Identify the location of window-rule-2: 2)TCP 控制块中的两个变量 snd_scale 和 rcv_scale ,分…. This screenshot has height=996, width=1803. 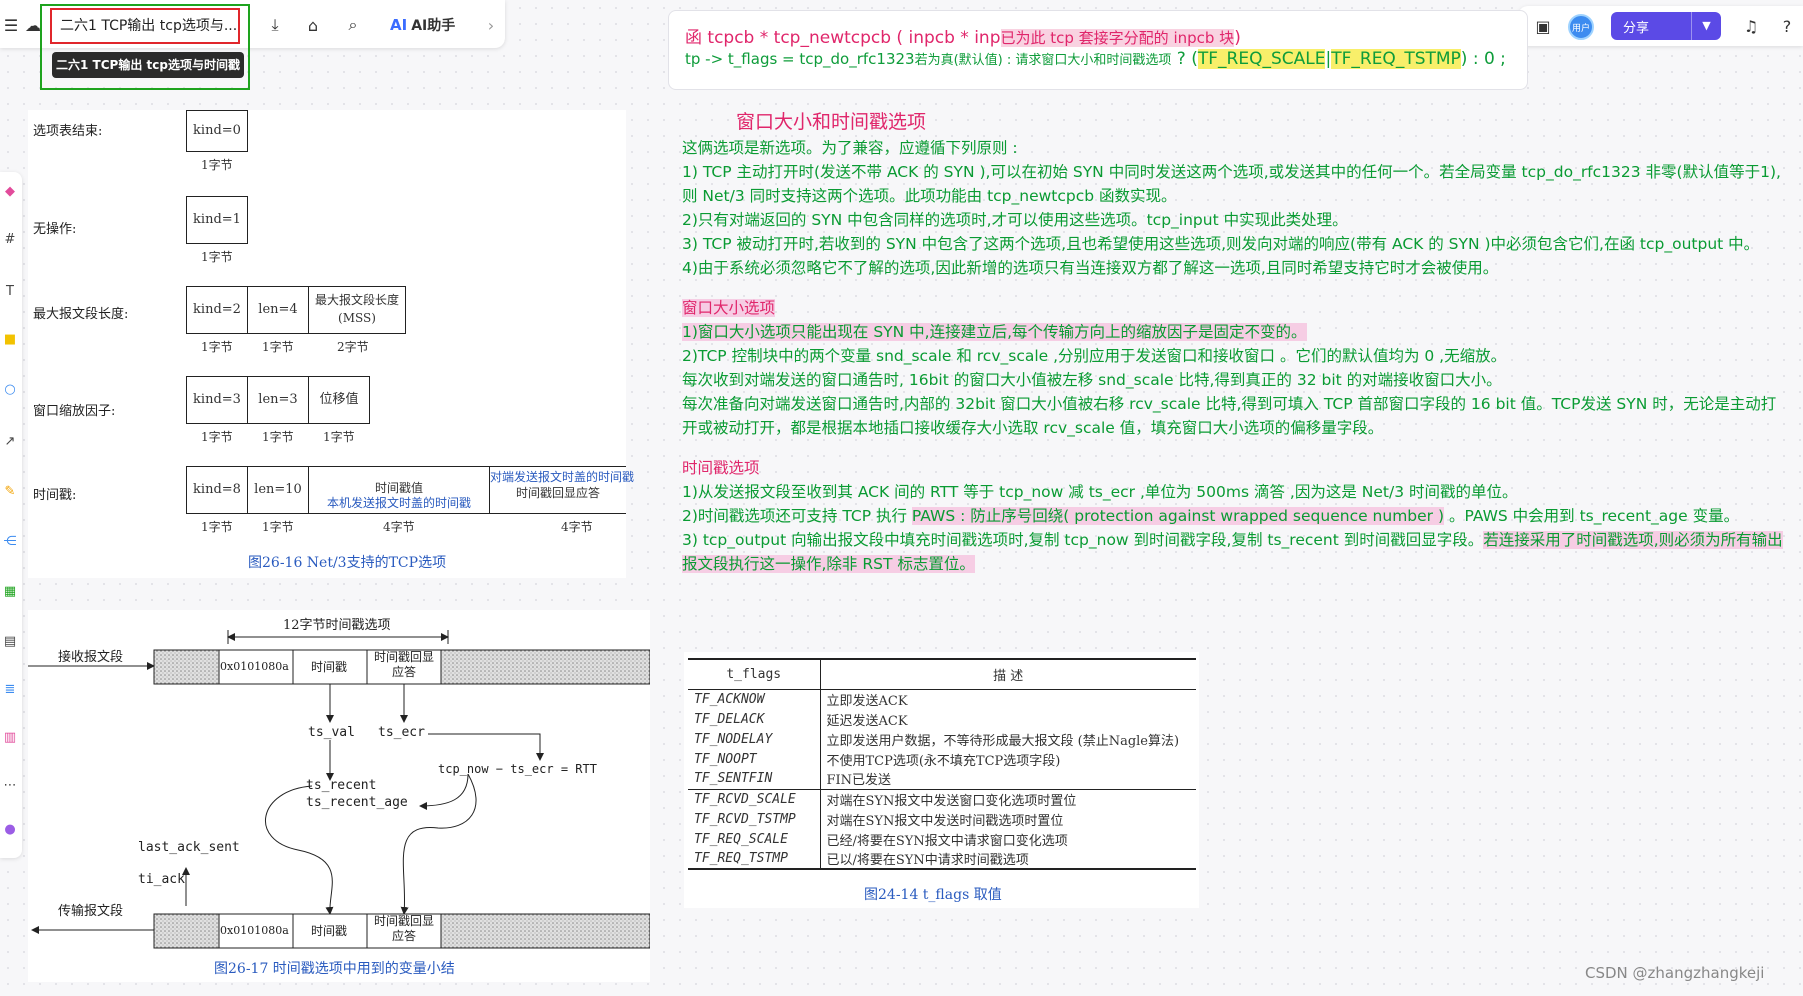
(1094, 356).